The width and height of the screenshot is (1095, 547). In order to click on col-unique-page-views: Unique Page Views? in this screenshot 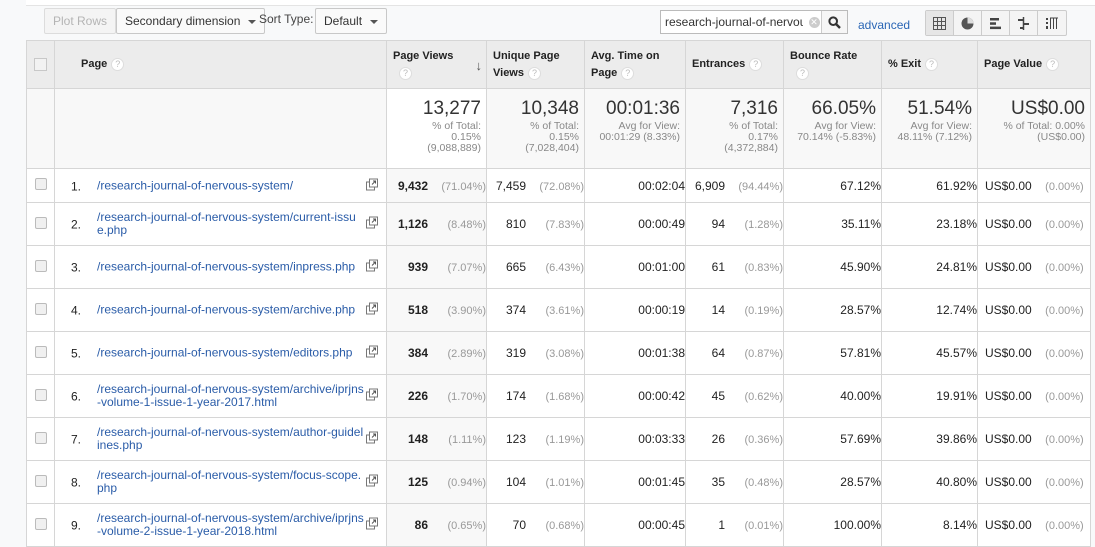, I will do `click(535, 64)`.